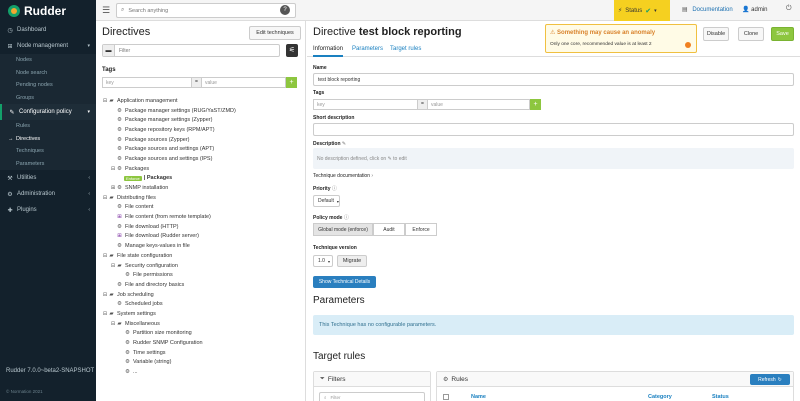  What do you see at coordinates (372, 396) in the screenshot?
I see `rules-filter-input: ⌕ Filter` at bounding box center [372, 396].